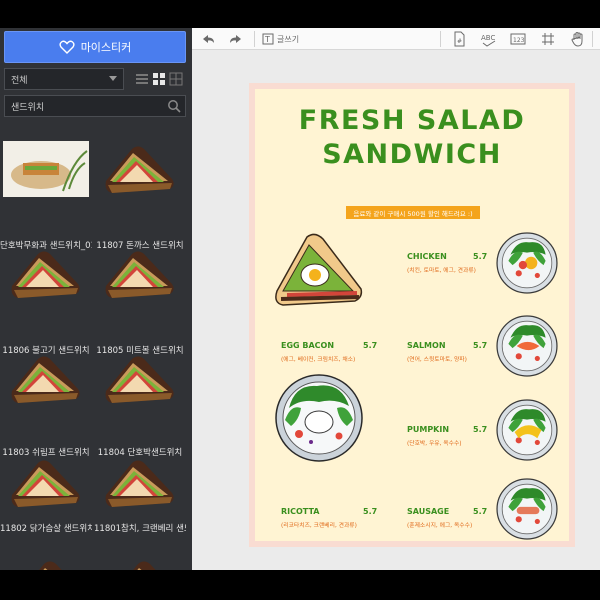 The width and height of the screenshot is (600, 600). Describe the element at coordinates (288, 39) in the screenshot. I see `text-tool-label: 글쓰기` at that location.